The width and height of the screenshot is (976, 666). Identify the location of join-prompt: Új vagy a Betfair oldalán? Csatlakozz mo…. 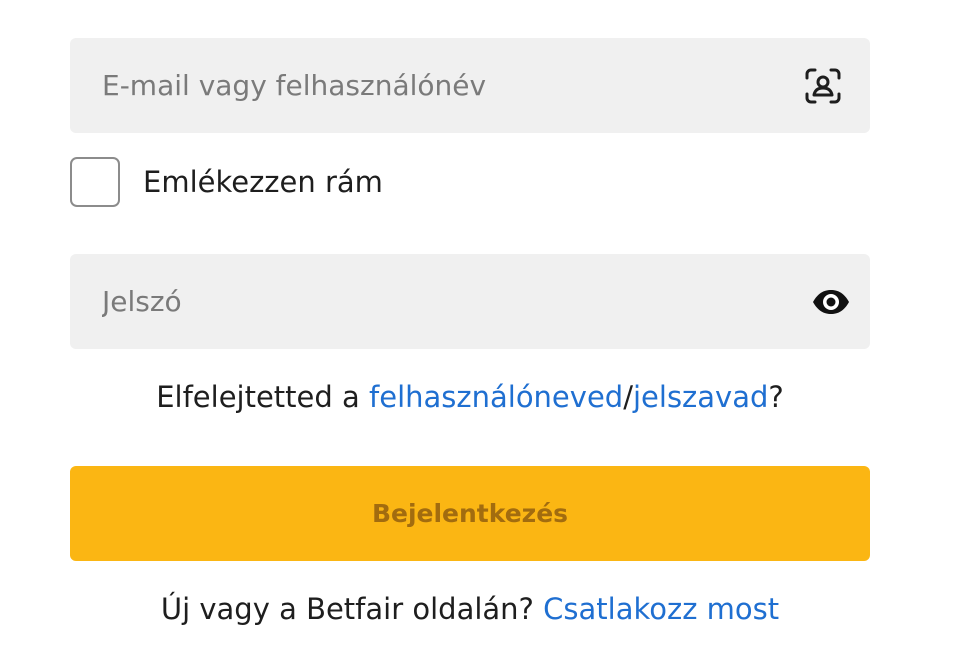
(470, 609).